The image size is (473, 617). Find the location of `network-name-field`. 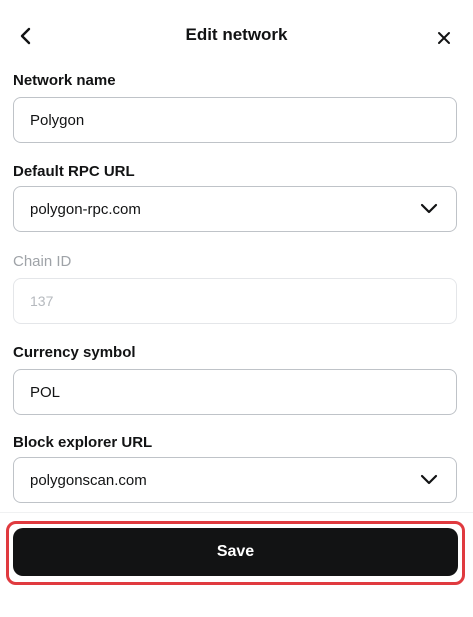

network-name-field is located at coordinates (235, 120).